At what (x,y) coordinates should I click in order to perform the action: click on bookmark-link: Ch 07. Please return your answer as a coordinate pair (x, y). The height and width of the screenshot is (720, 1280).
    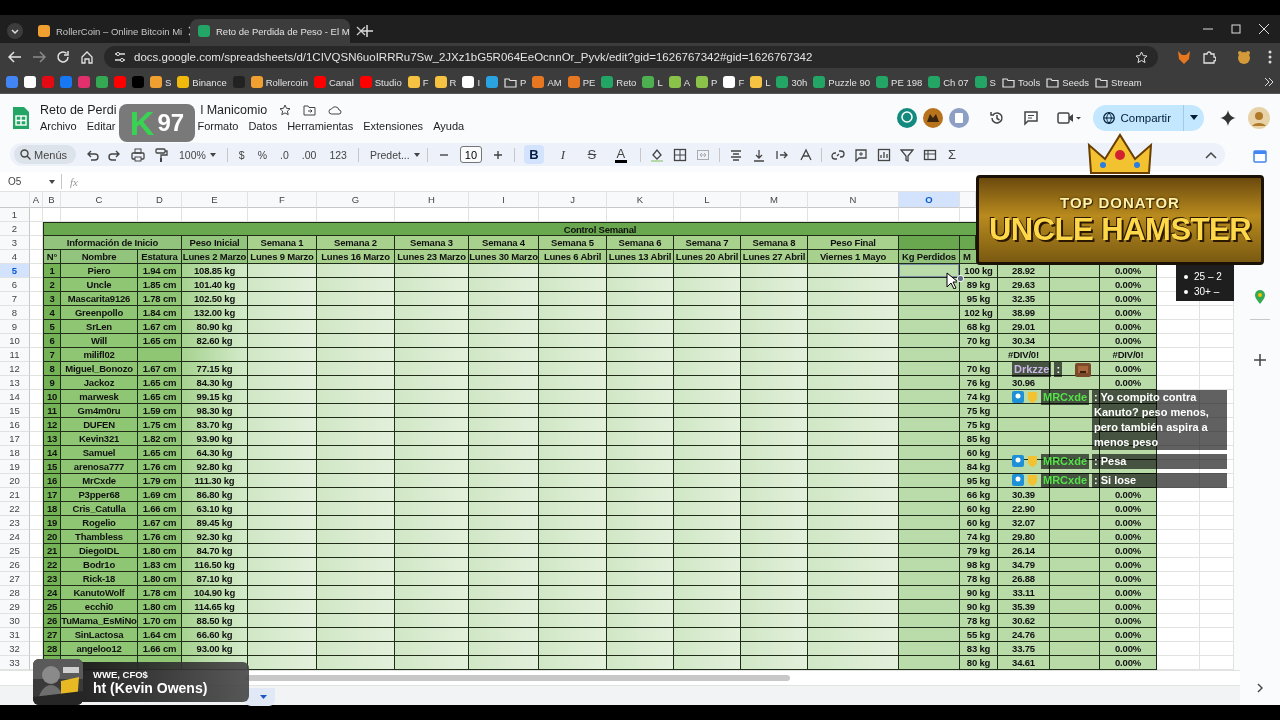
    Looking at the image, I should click on (948, 82).